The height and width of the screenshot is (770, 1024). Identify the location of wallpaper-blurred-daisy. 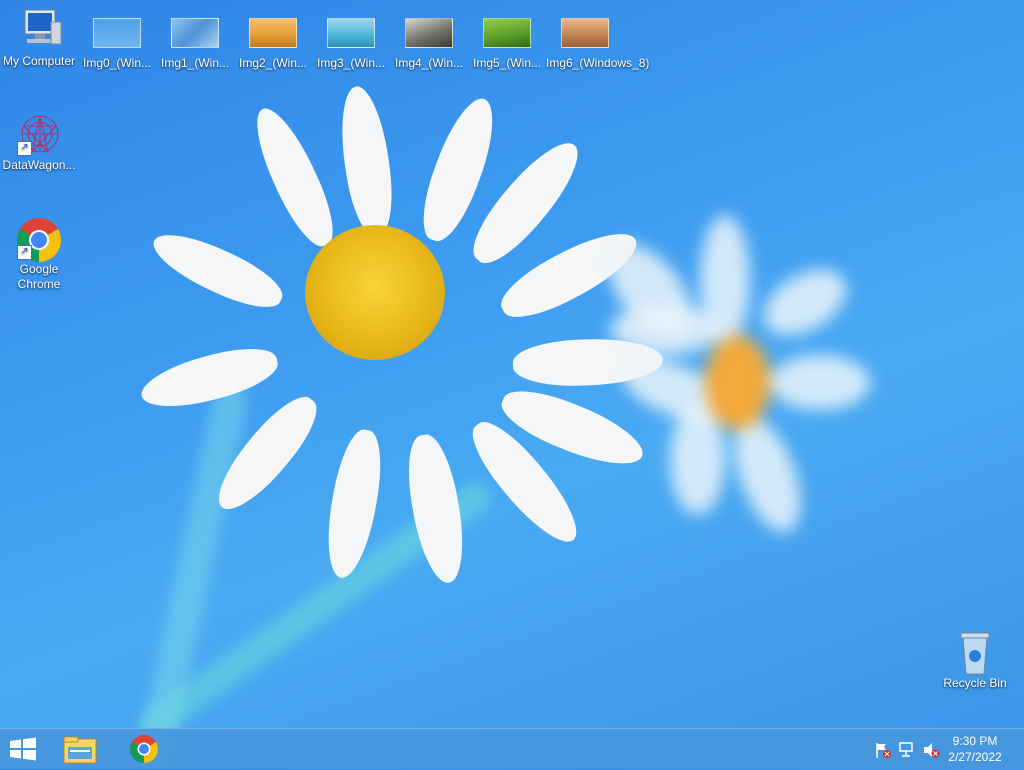
(730, 378).